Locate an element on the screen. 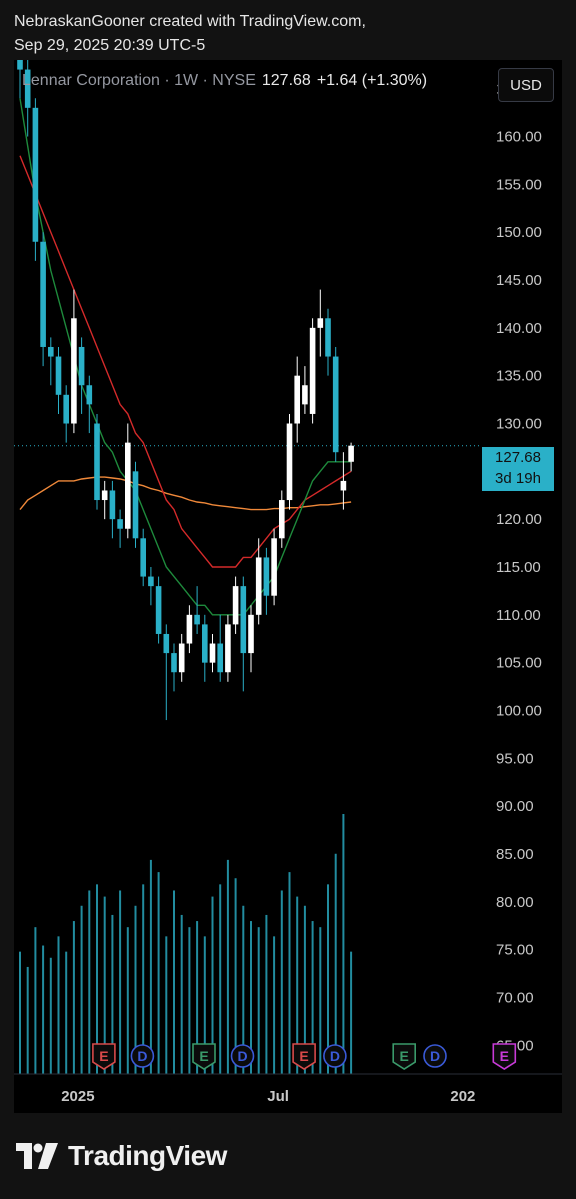 The height and width of the screenshot is (1199, 576). price-axis-label: 115.00 is located at coordinates (518, 567).